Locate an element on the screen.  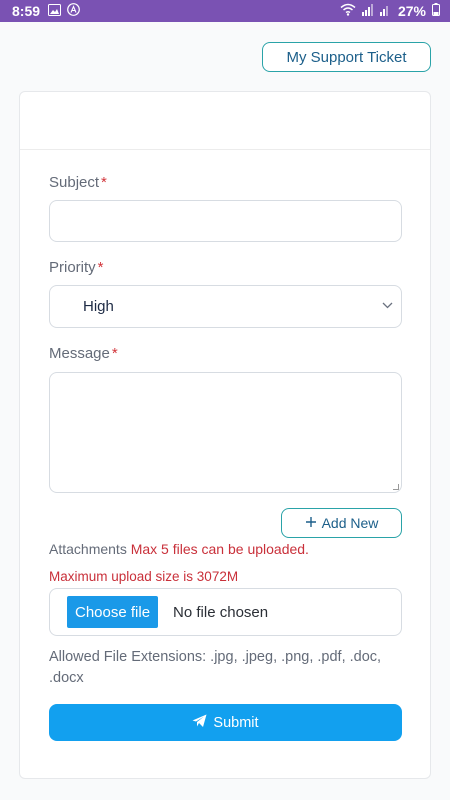
subject-label-text: Subject is located at coordinates (74, 182).